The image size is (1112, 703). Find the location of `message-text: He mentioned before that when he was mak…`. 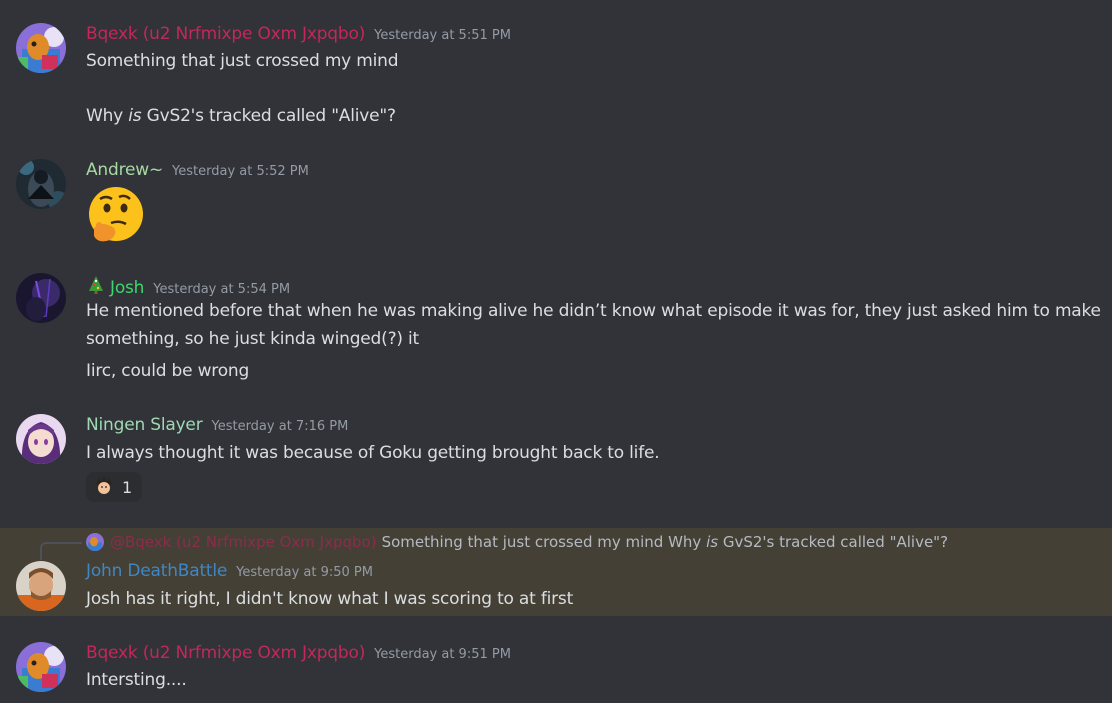

message-text: He mentioned before that when he was mak… is located at coordinates (593, 325).